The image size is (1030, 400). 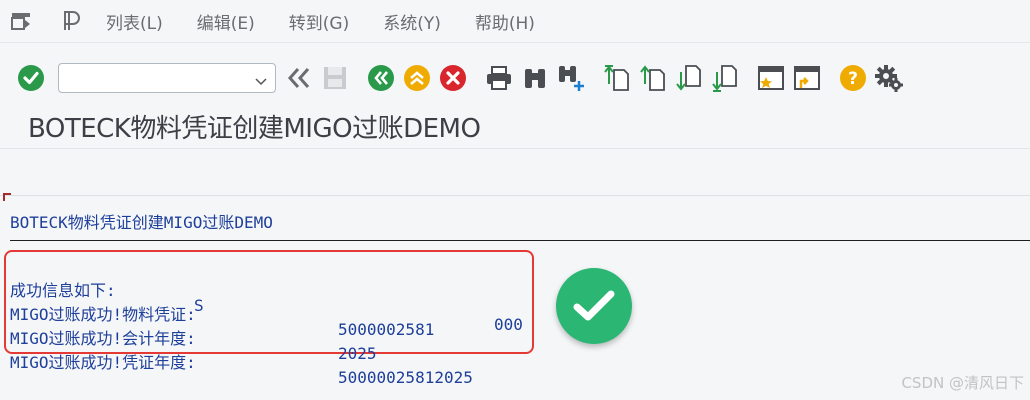 I want to click on menu-bar: 列表(L) 编辑(E) 转到(G) 系统(Y) 帮助(H), so click(x=515, y=21).